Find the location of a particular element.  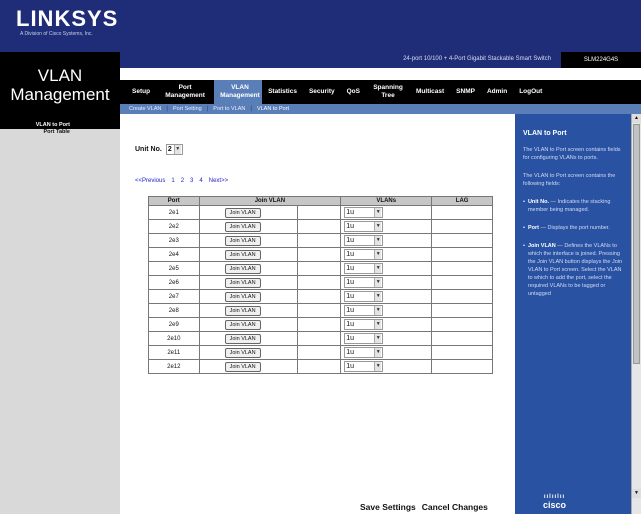

table-row: 2e6 Join VLAN 1u ▼ is located at coordinates (320, 282).